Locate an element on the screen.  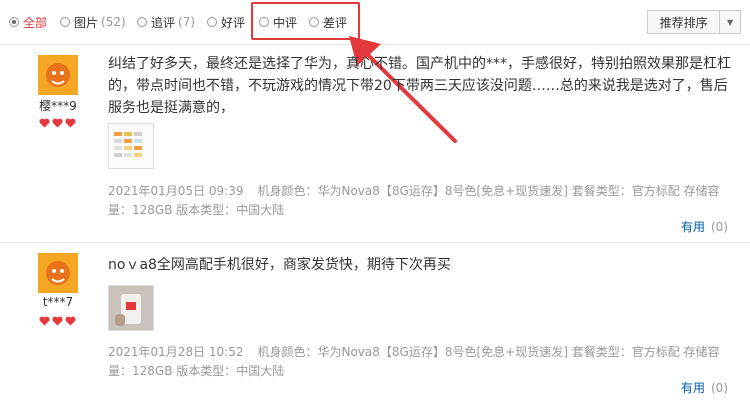
filter-label: 图片 is located at coordinates (86, 22).